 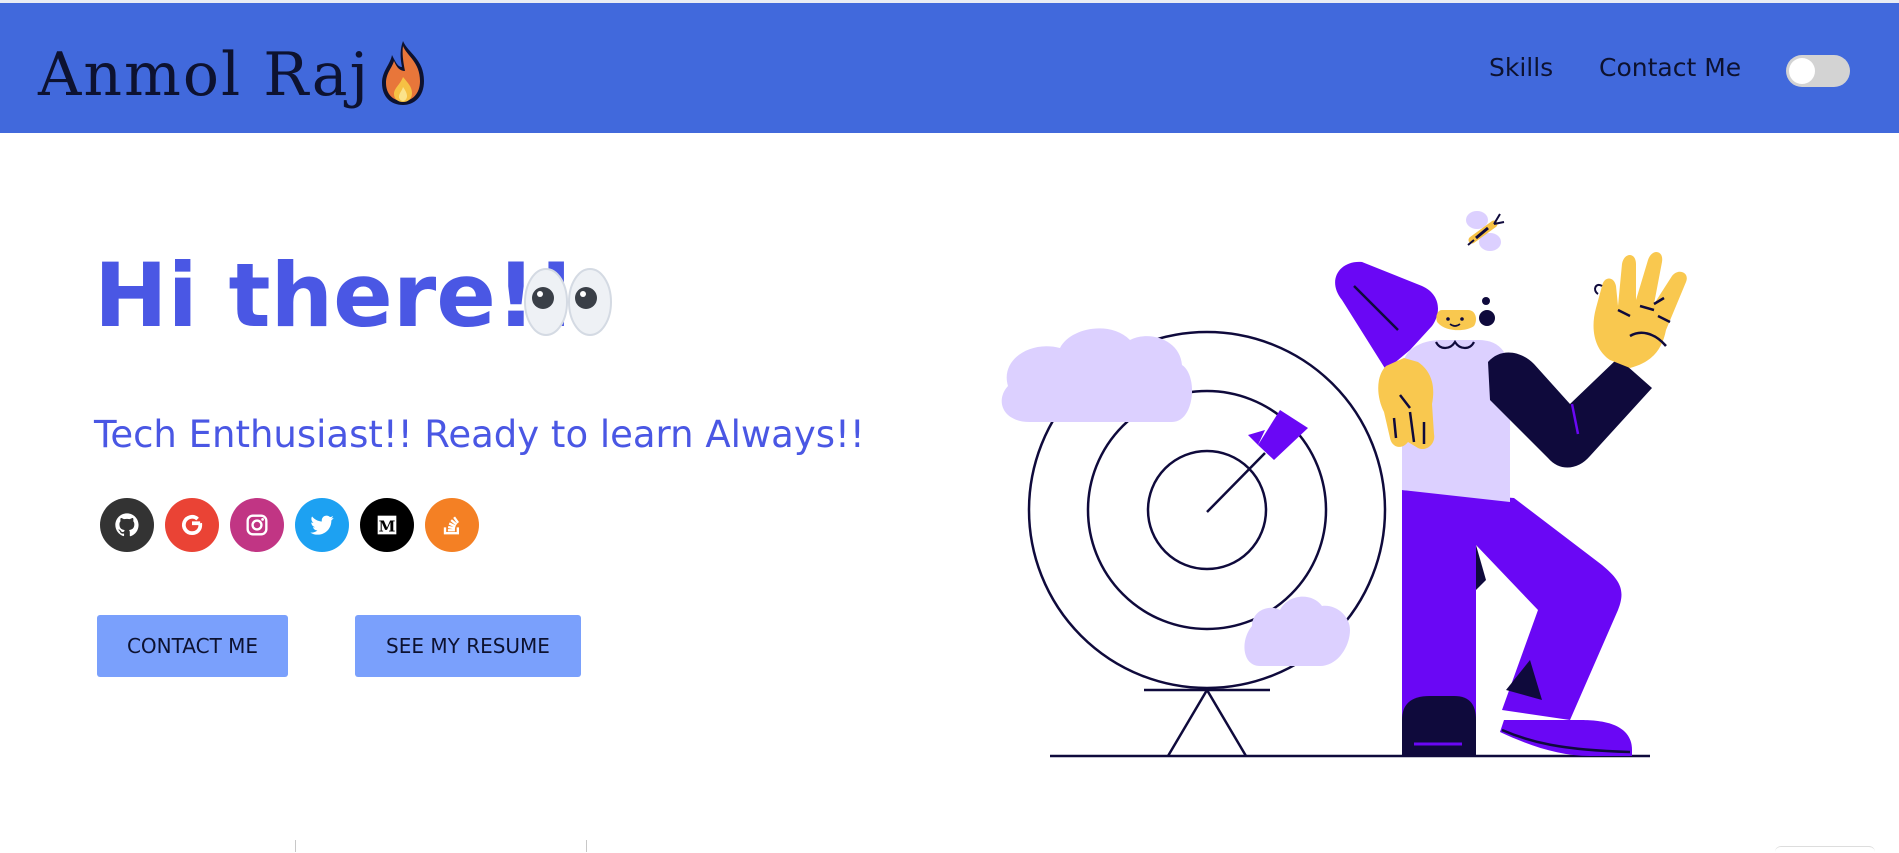 What do you see at coordinates (452, 525) in the screenshot?
I see `stackoverflow-icon` at bounding box center [452, 525].